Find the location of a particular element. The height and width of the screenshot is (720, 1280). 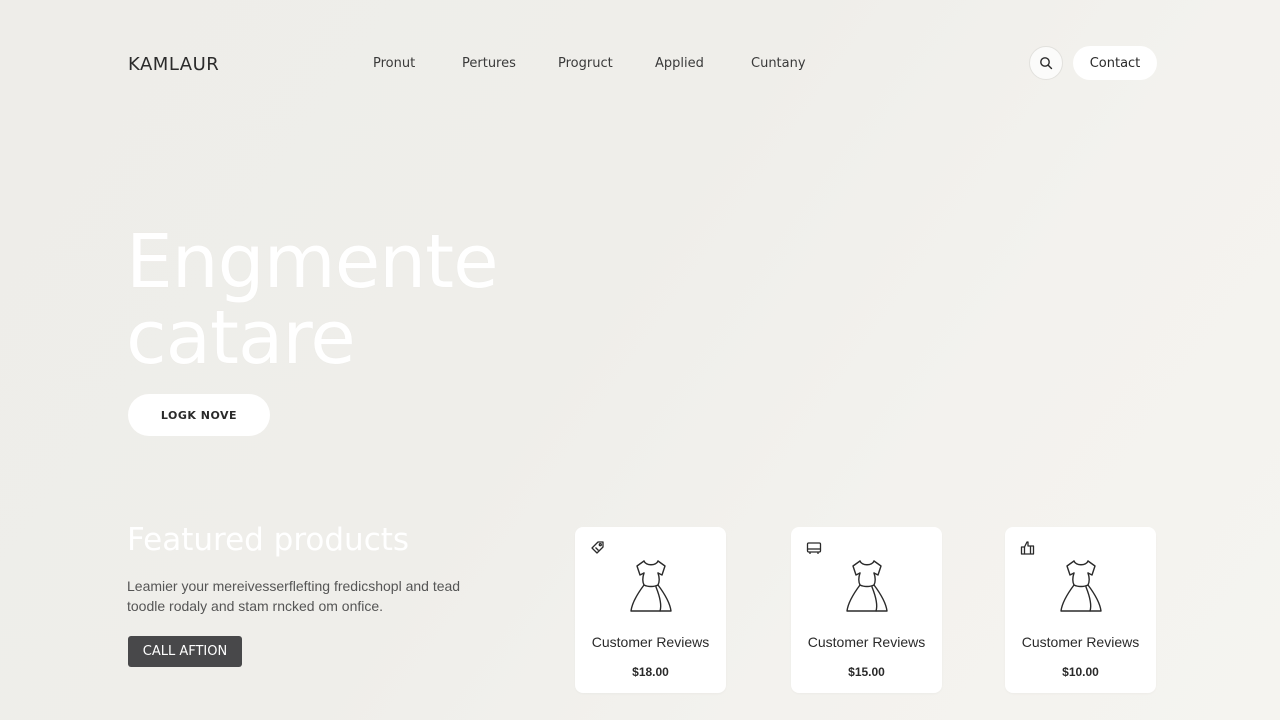

tray-icon is located at coordinates (814, 548).